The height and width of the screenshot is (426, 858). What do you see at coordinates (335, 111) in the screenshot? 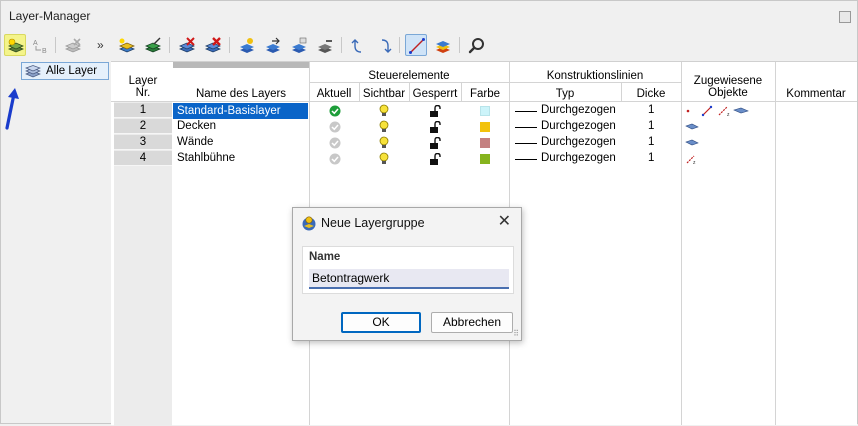
I see `current-active-icon` at bounding box center [335, 111].